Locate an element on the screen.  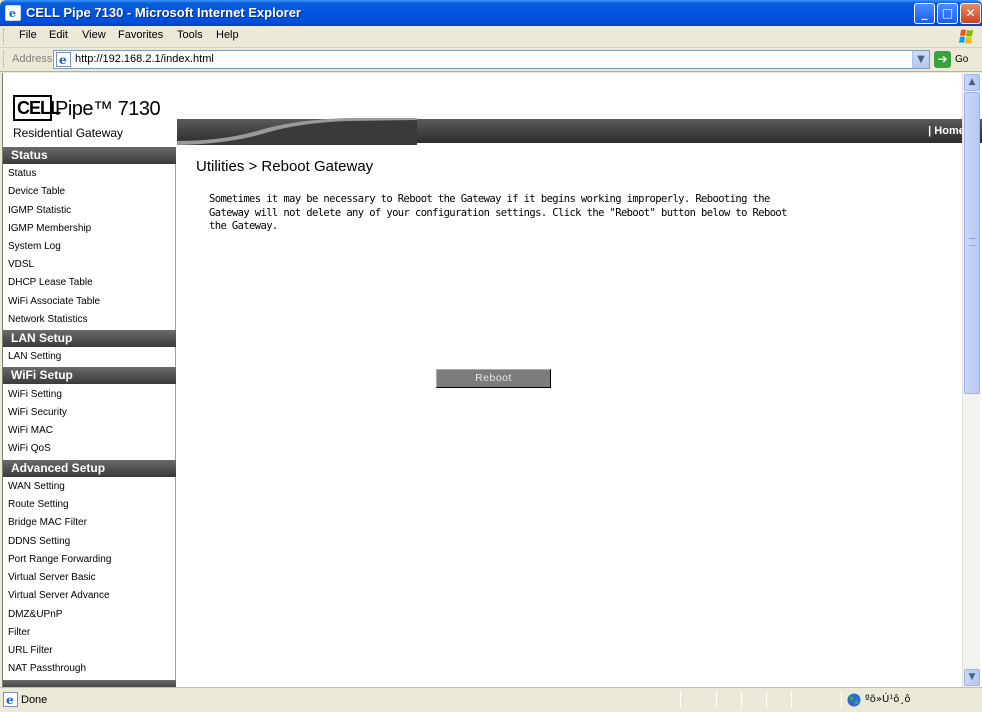
sidebar-item-wifi-qos: WiFi QoS is located at coordinates (29, 448).